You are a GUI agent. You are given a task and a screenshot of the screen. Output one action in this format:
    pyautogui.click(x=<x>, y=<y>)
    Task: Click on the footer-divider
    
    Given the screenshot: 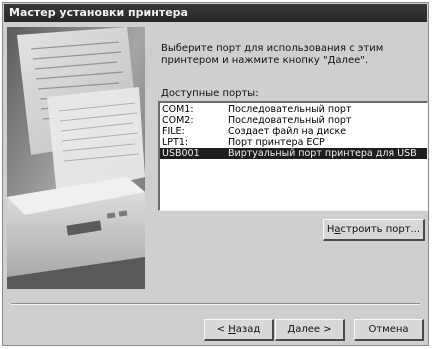 What is the action you would take?
    pyautogui.click(x=215, y=304)
    